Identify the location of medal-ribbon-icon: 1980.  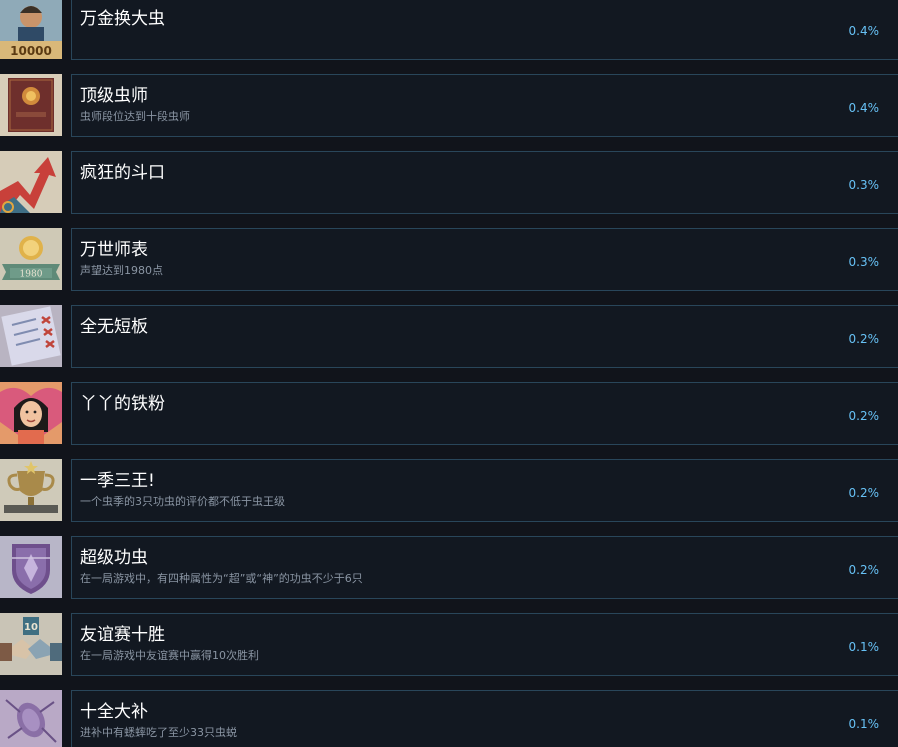
(31, 259).